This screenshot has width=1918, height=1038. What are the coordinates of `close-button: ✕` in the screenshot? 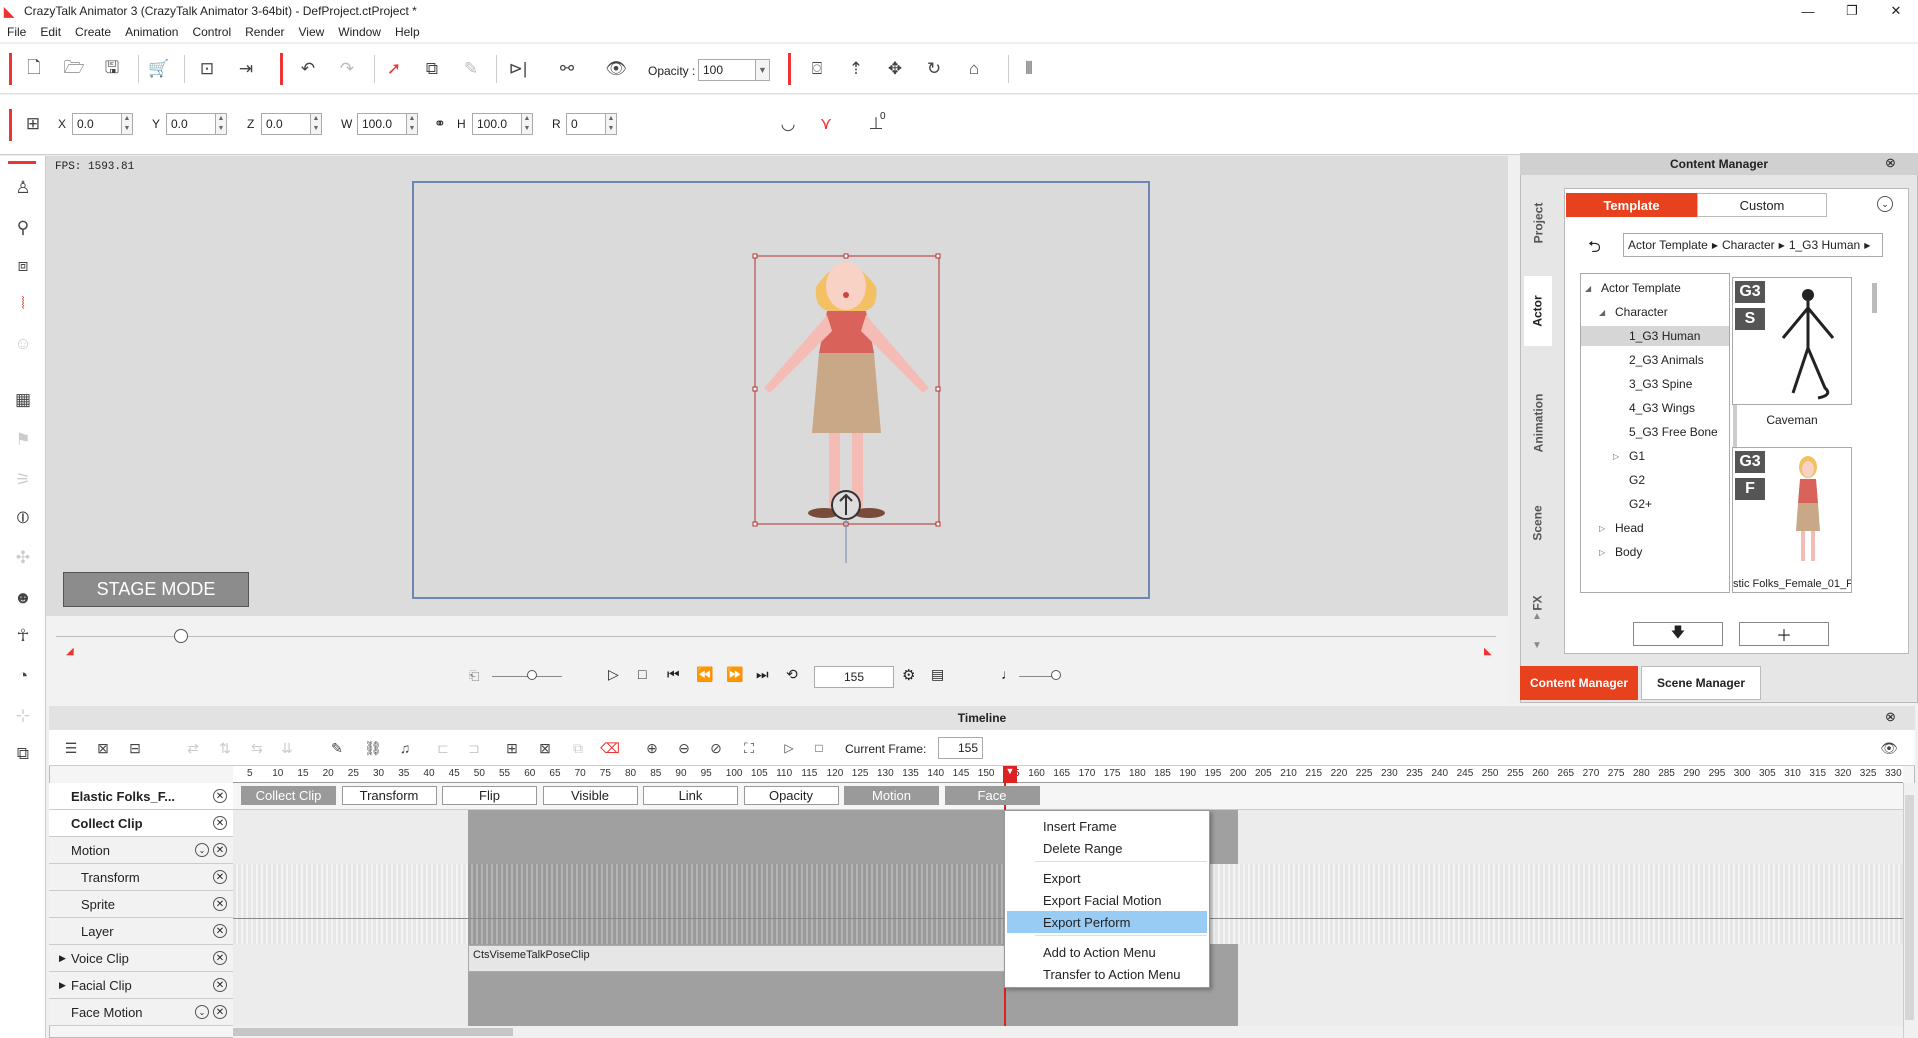 It's located at (1896, 11).